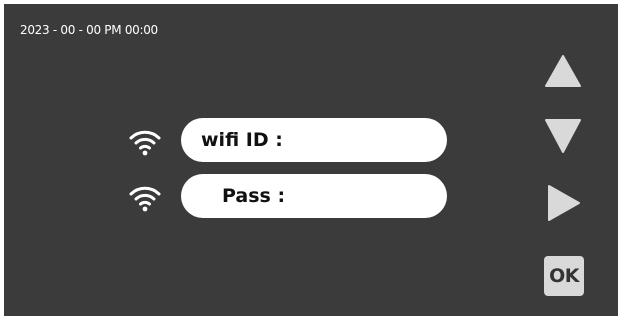  I want to click on wifi-id-field: wifi ID :, so click(314, 140).